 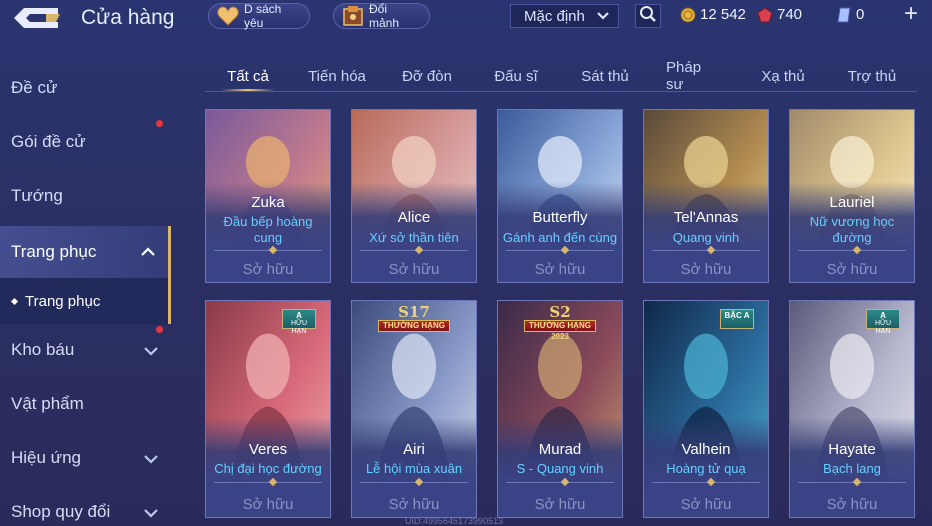 What do you see at coordinates (85, 88) in the screenshot?
I see `sidebar-item-recommended: Đề cử` at bounding box center [85, 88].